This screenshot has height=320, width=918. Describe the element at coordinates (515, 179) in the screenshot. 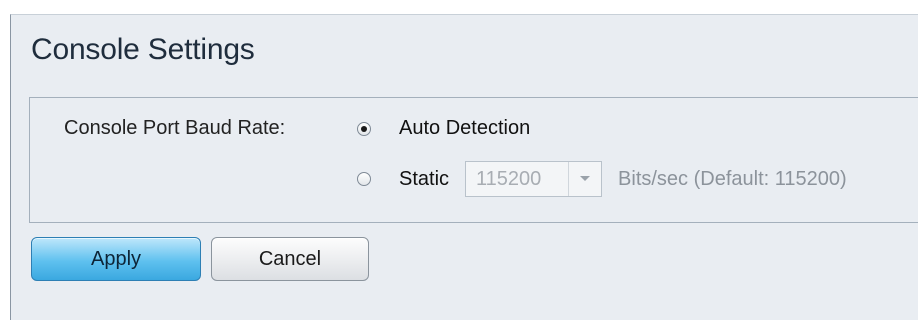

I see `baud-rate-select-value: 115200` at that location.